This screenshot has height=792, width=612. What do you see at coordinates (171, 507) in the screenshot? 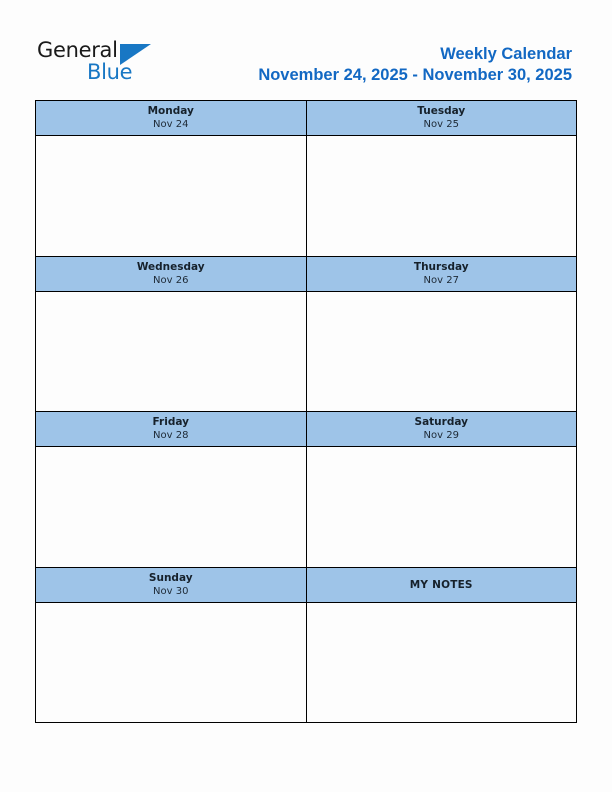
I see `day-cell-friday` at bounding box center [171, 507].